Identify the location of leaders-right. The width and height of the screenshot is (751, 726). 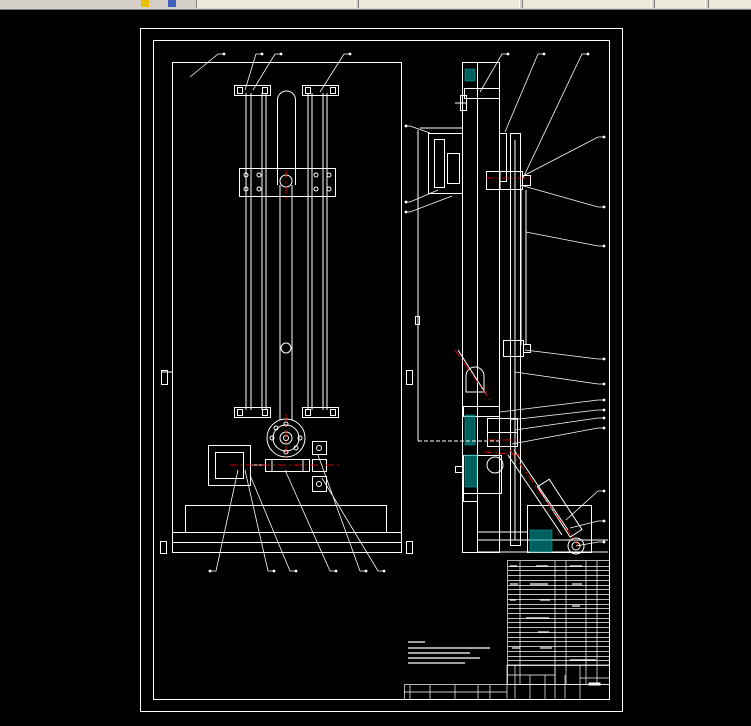
(551, 341).